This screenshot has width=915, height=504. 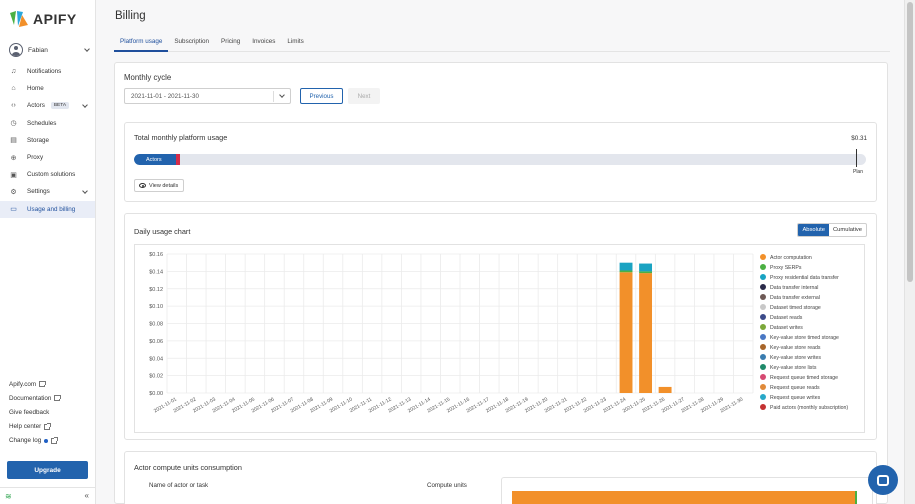 What do you see at coordinates (795, 298) in the screenshot?
I see `legend-label: Data transfer external` at bounding box center [795, 298].